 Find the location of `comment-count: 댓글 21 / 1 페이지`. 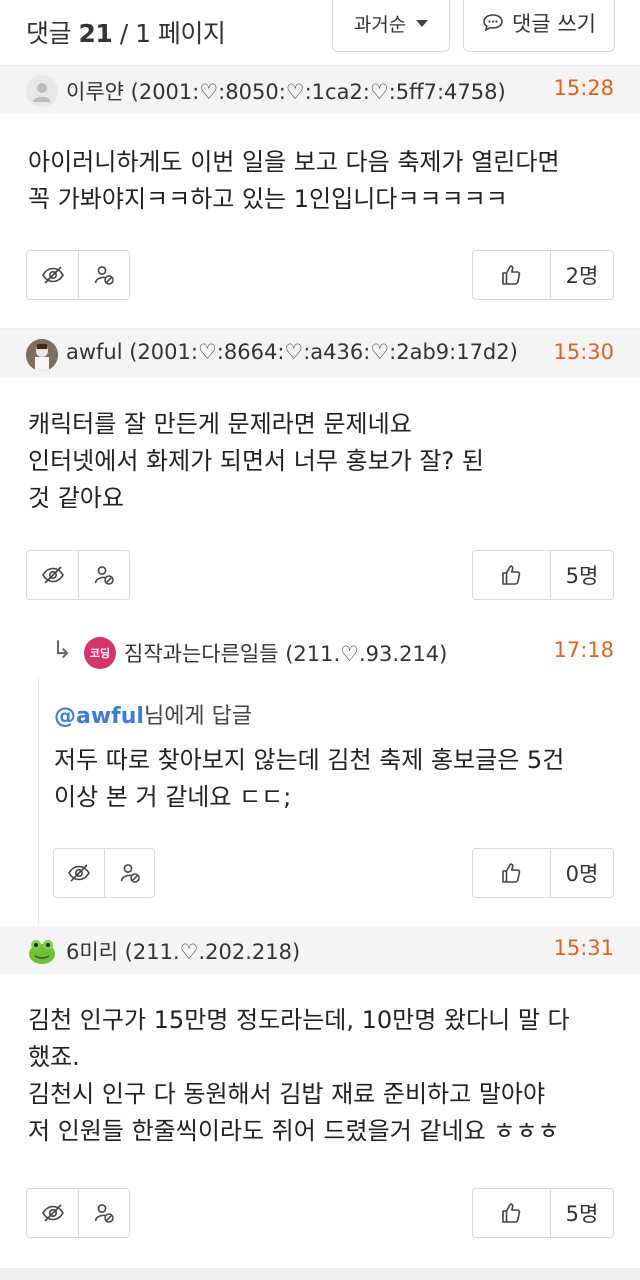

comment-count: 댓글 21 / 1 페이지 is located at coordinates (126, 33).